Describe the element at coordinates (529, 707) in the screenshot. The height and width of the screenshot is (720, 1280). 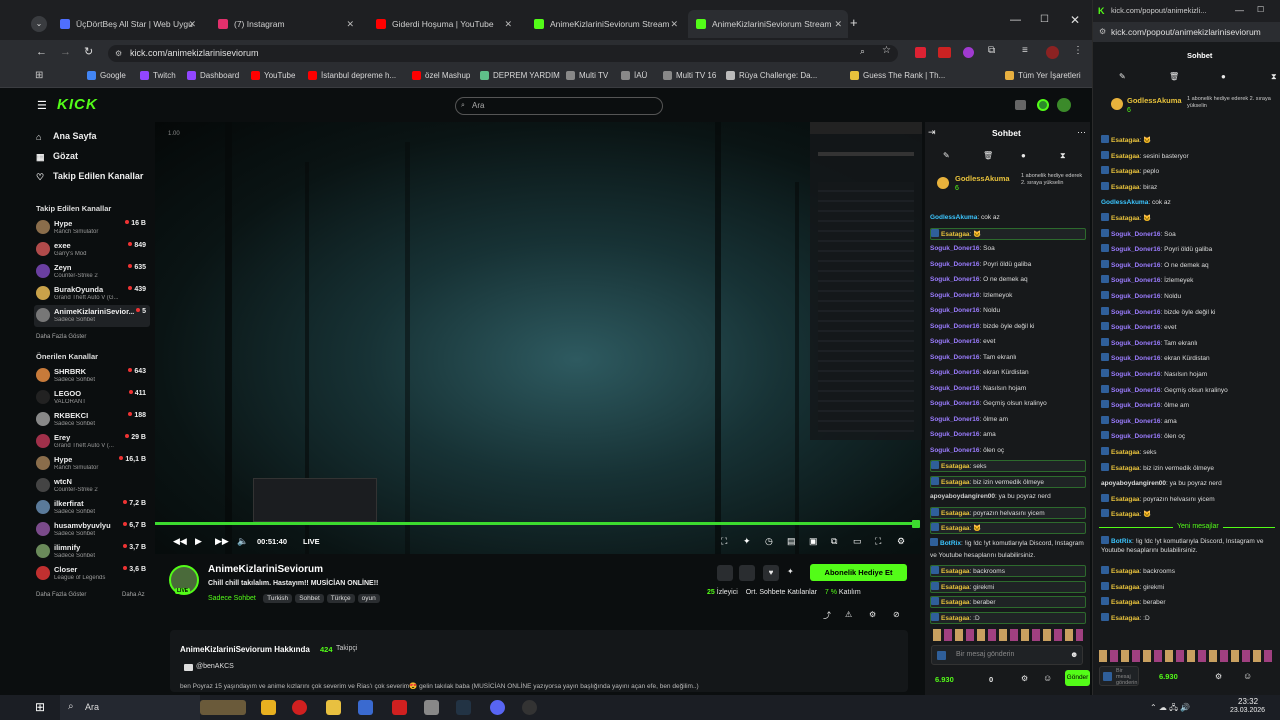
I see `taskbar-obs-icon` at that location.